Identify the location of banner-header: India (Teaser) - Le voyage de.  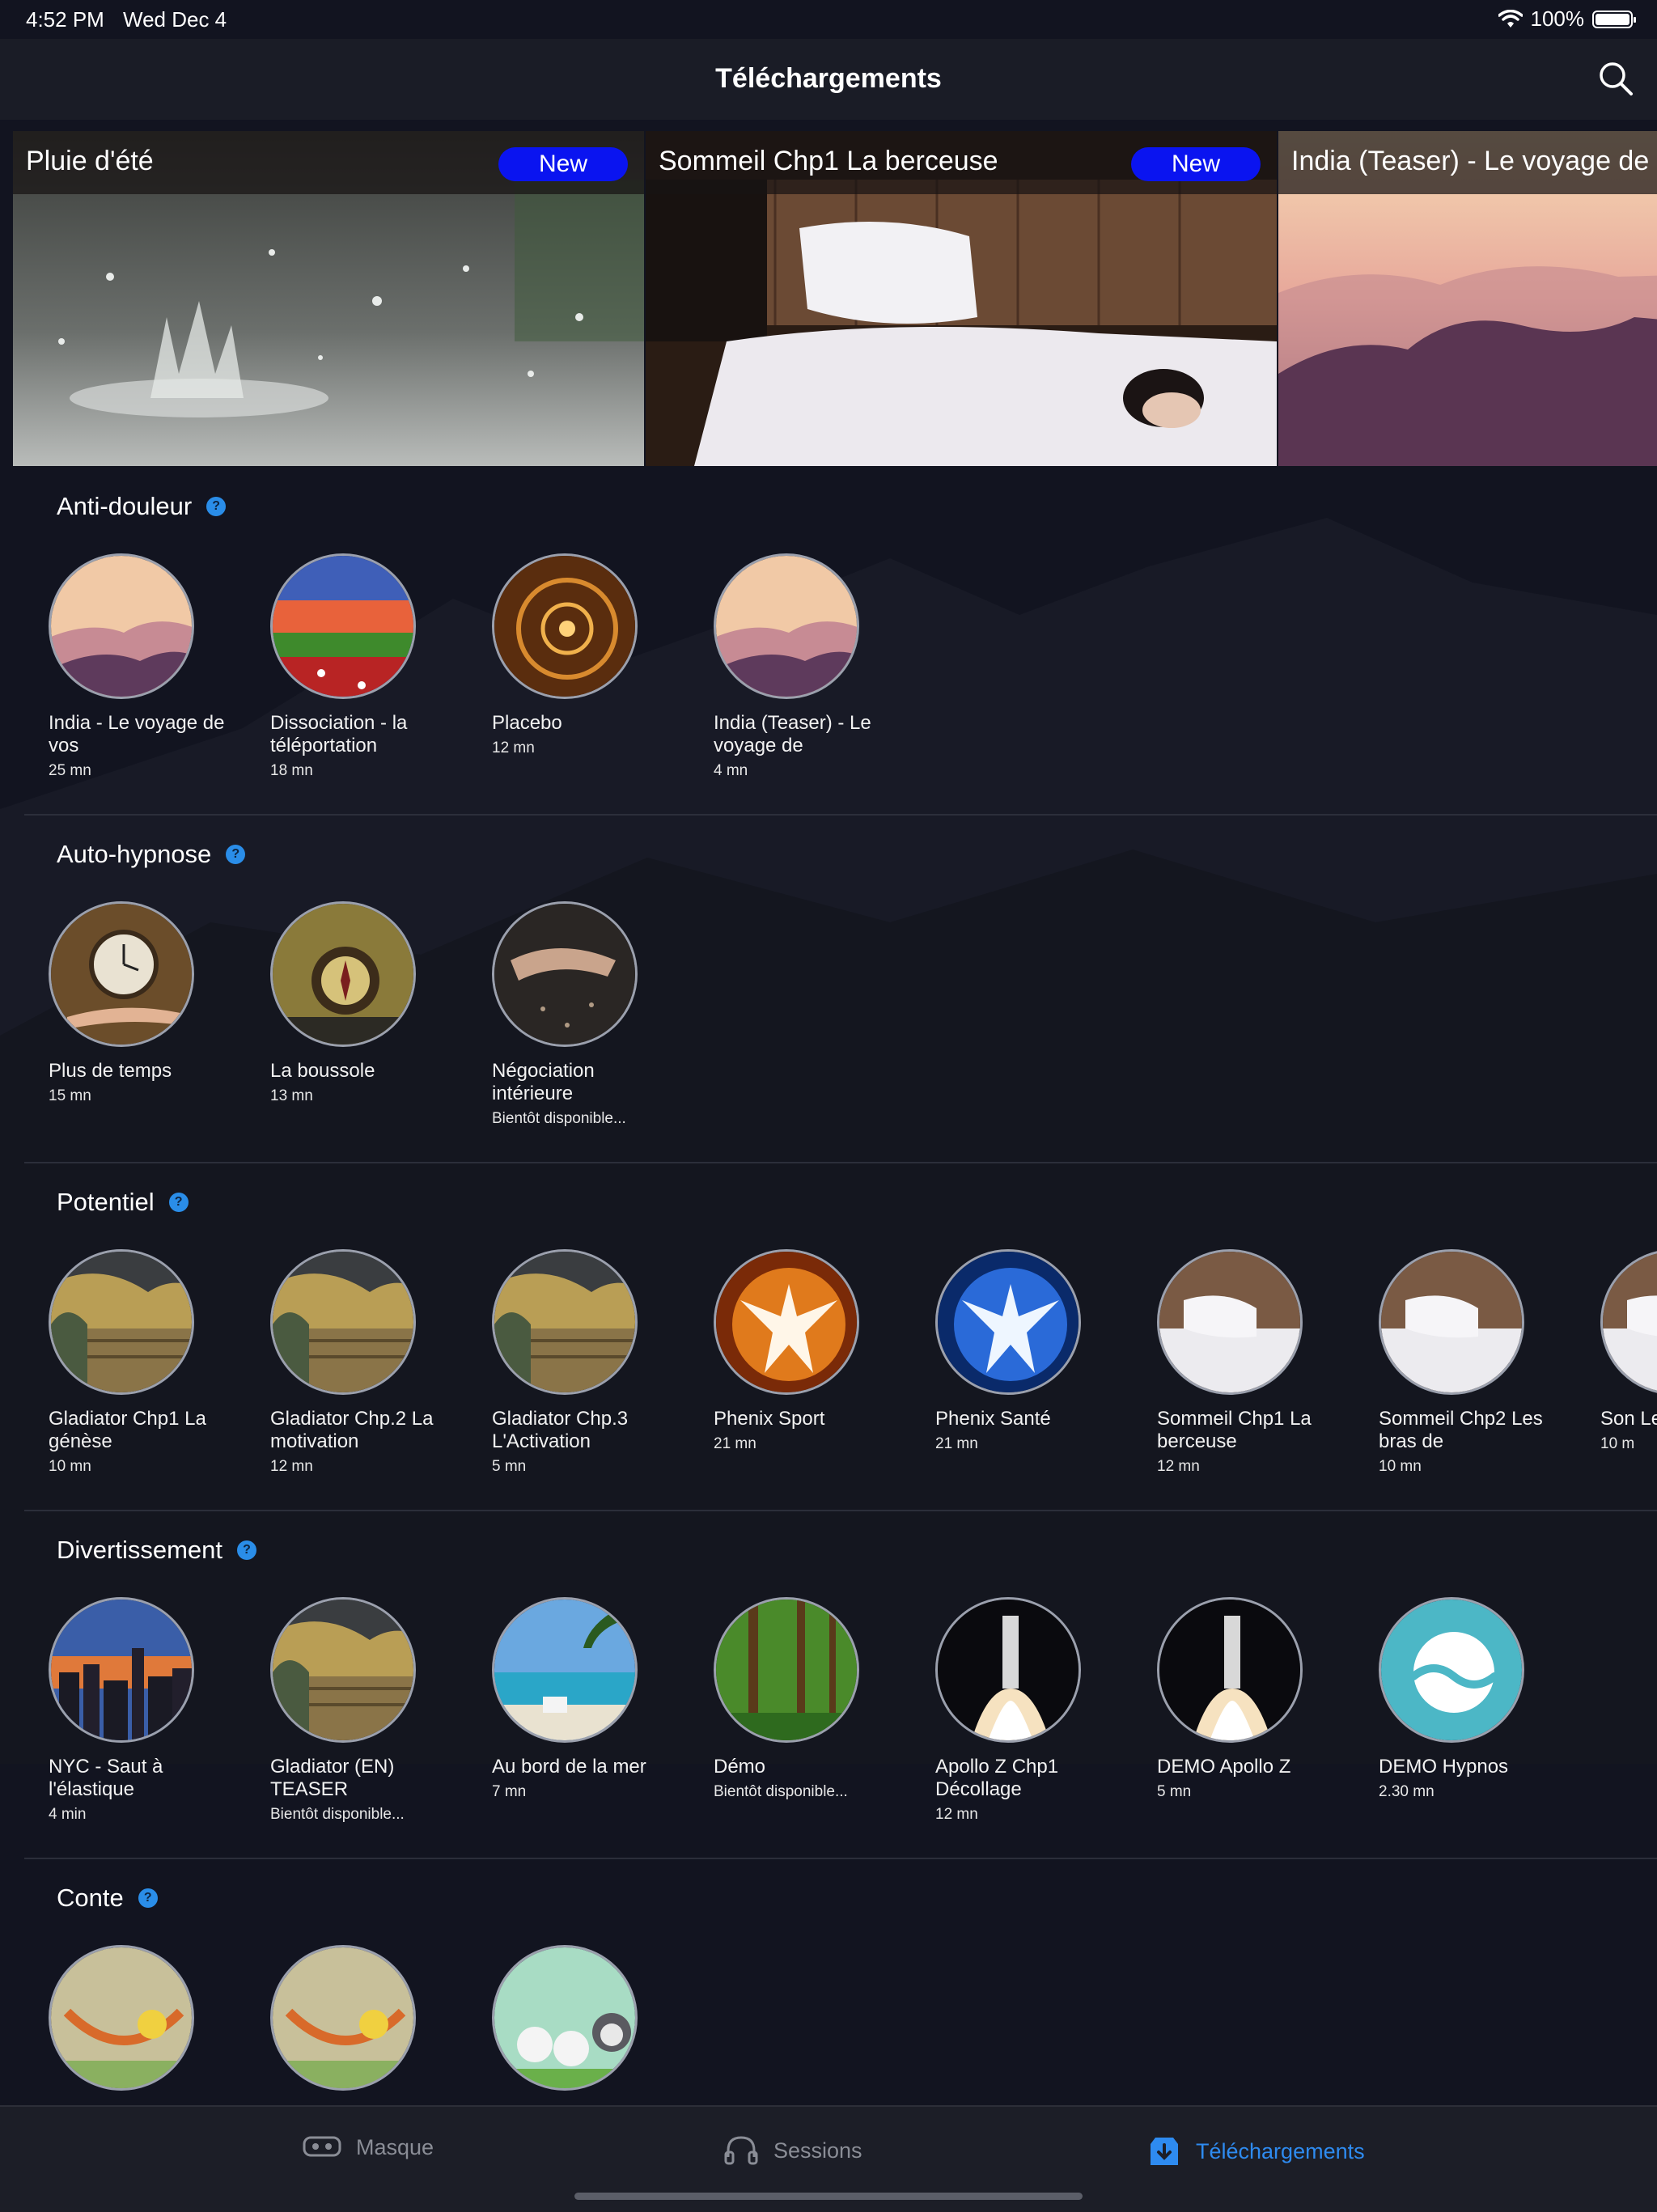
(1467, 162).